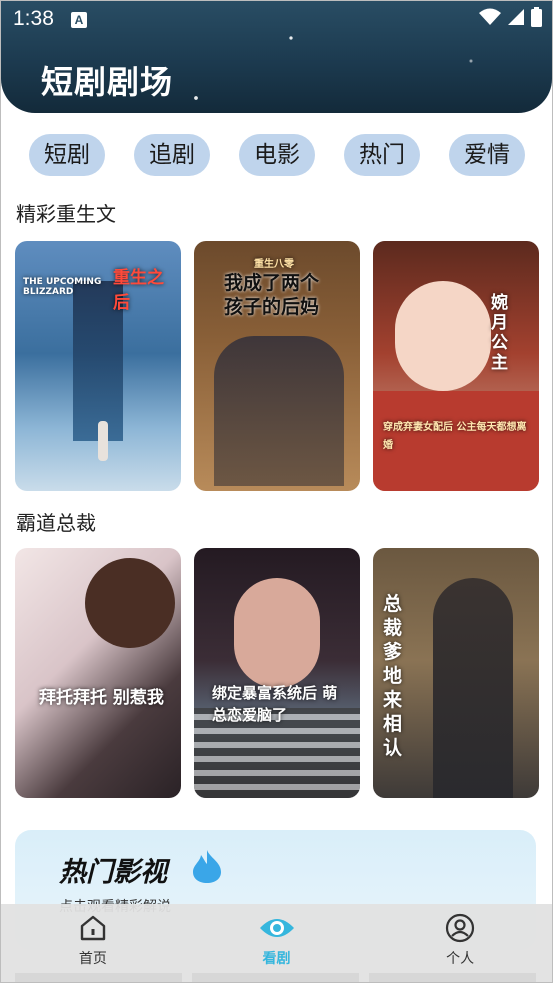 The height and width of the screenshot is (983, 553). Describe the element at coordinates (98, 673) in the screenshot. I see `poster-card: 拜托拜托 别惹我` at that location.